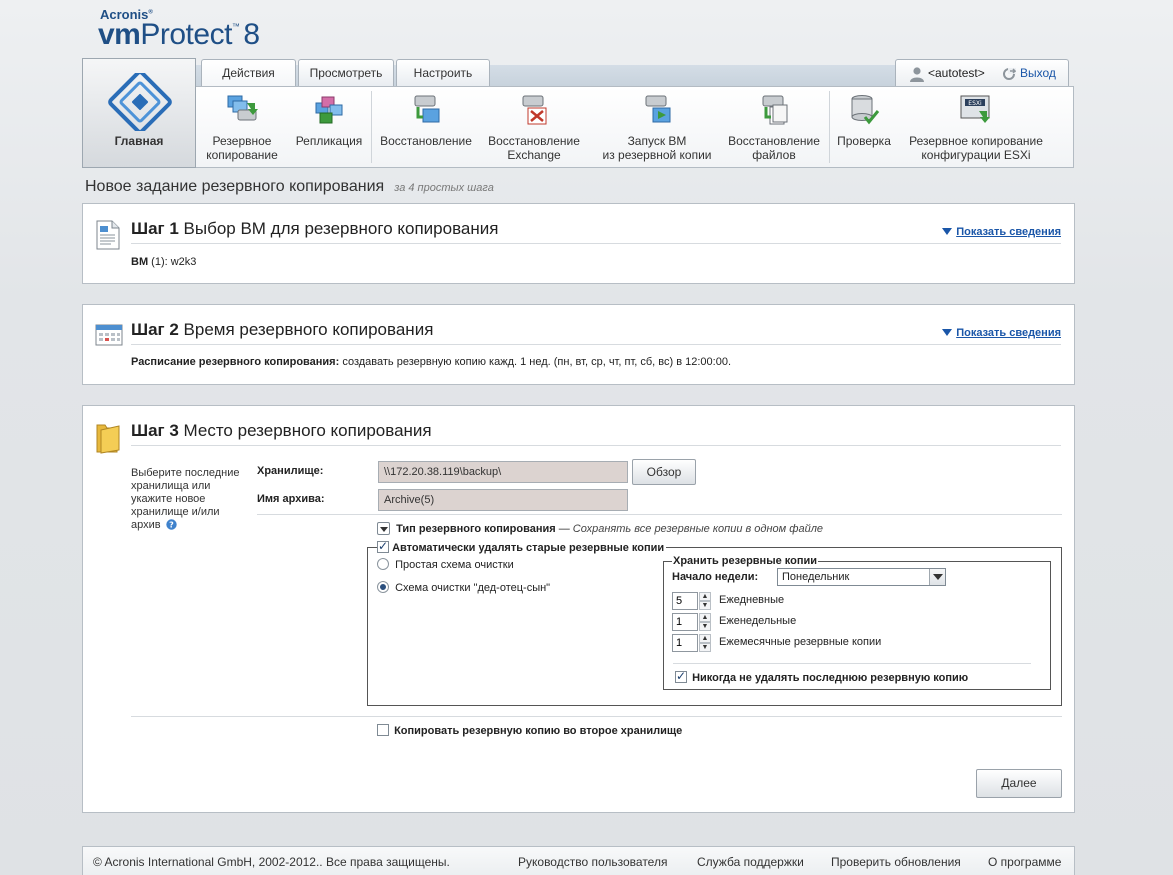  I want to click on step2-title: Шаг 2 Время резервного копирования, so click(596, 332).